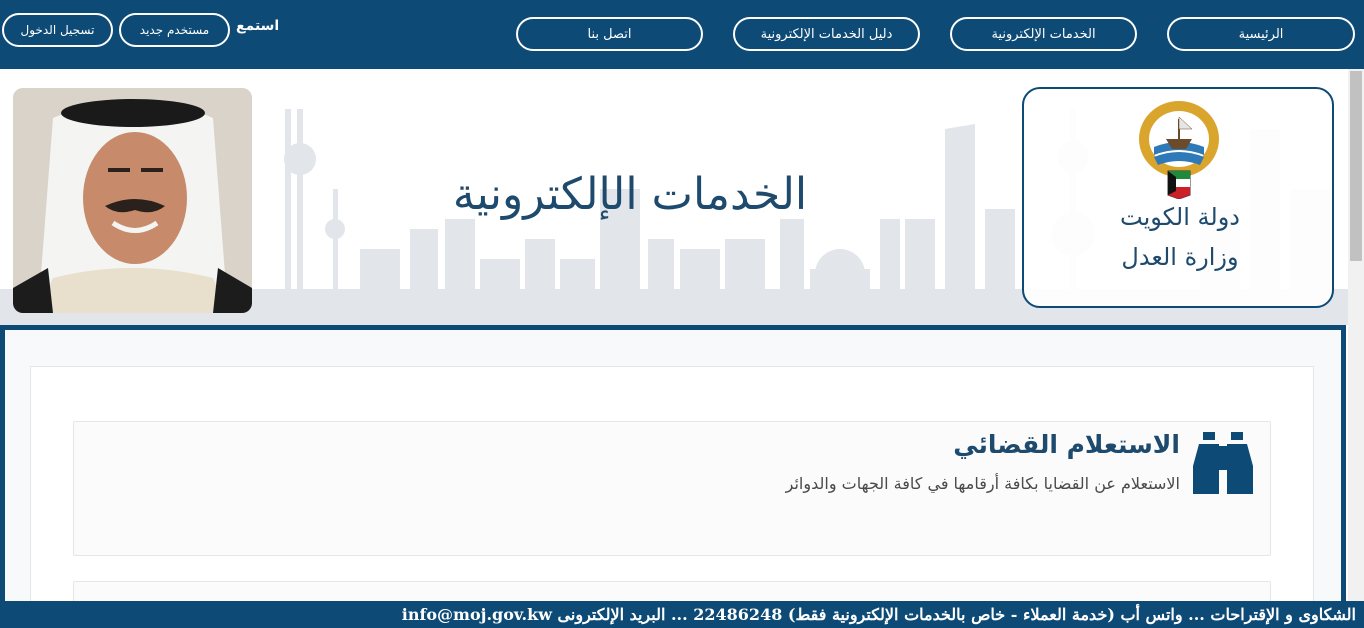 This screenshot has width=1364, height=628. I want to click on ministry-logo-box: دولة الكويت وزارة العدل, so click(1178, 197).